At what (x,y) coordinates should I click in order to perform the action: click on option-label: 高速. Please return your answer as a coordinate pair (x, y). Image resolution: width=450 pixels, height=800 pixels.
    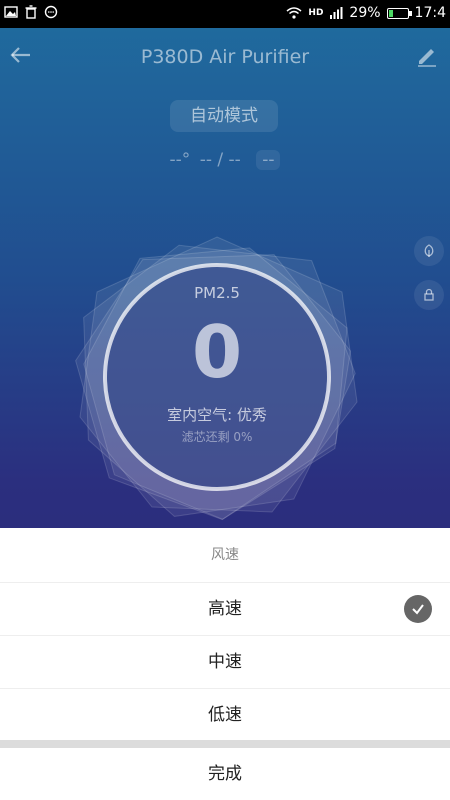
    Looking at the image, I should click on (225, 609).